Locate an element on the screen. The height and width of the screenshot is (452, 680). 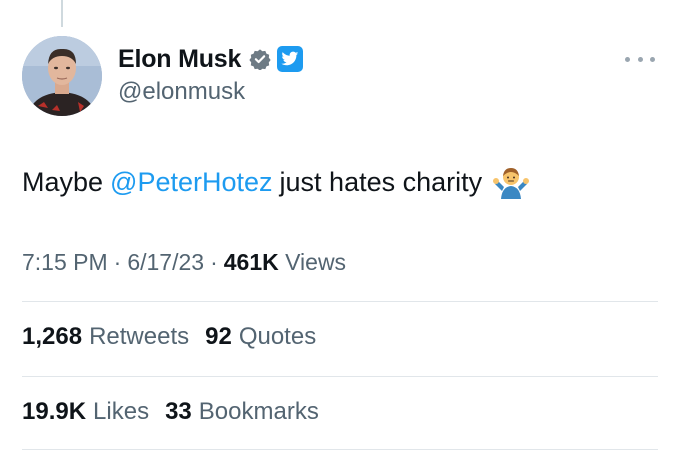
thread-connector-line is located at coordinates (62, 13).